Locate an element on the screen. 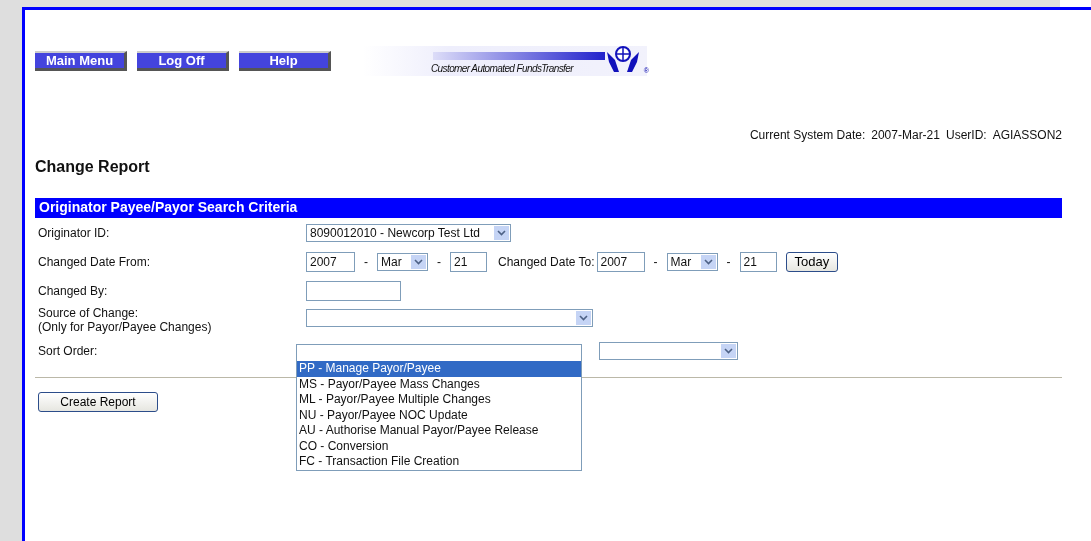 This screenshot has height=541, width=1091. field-label: Sort Order: is located at coordinates (68, 350).